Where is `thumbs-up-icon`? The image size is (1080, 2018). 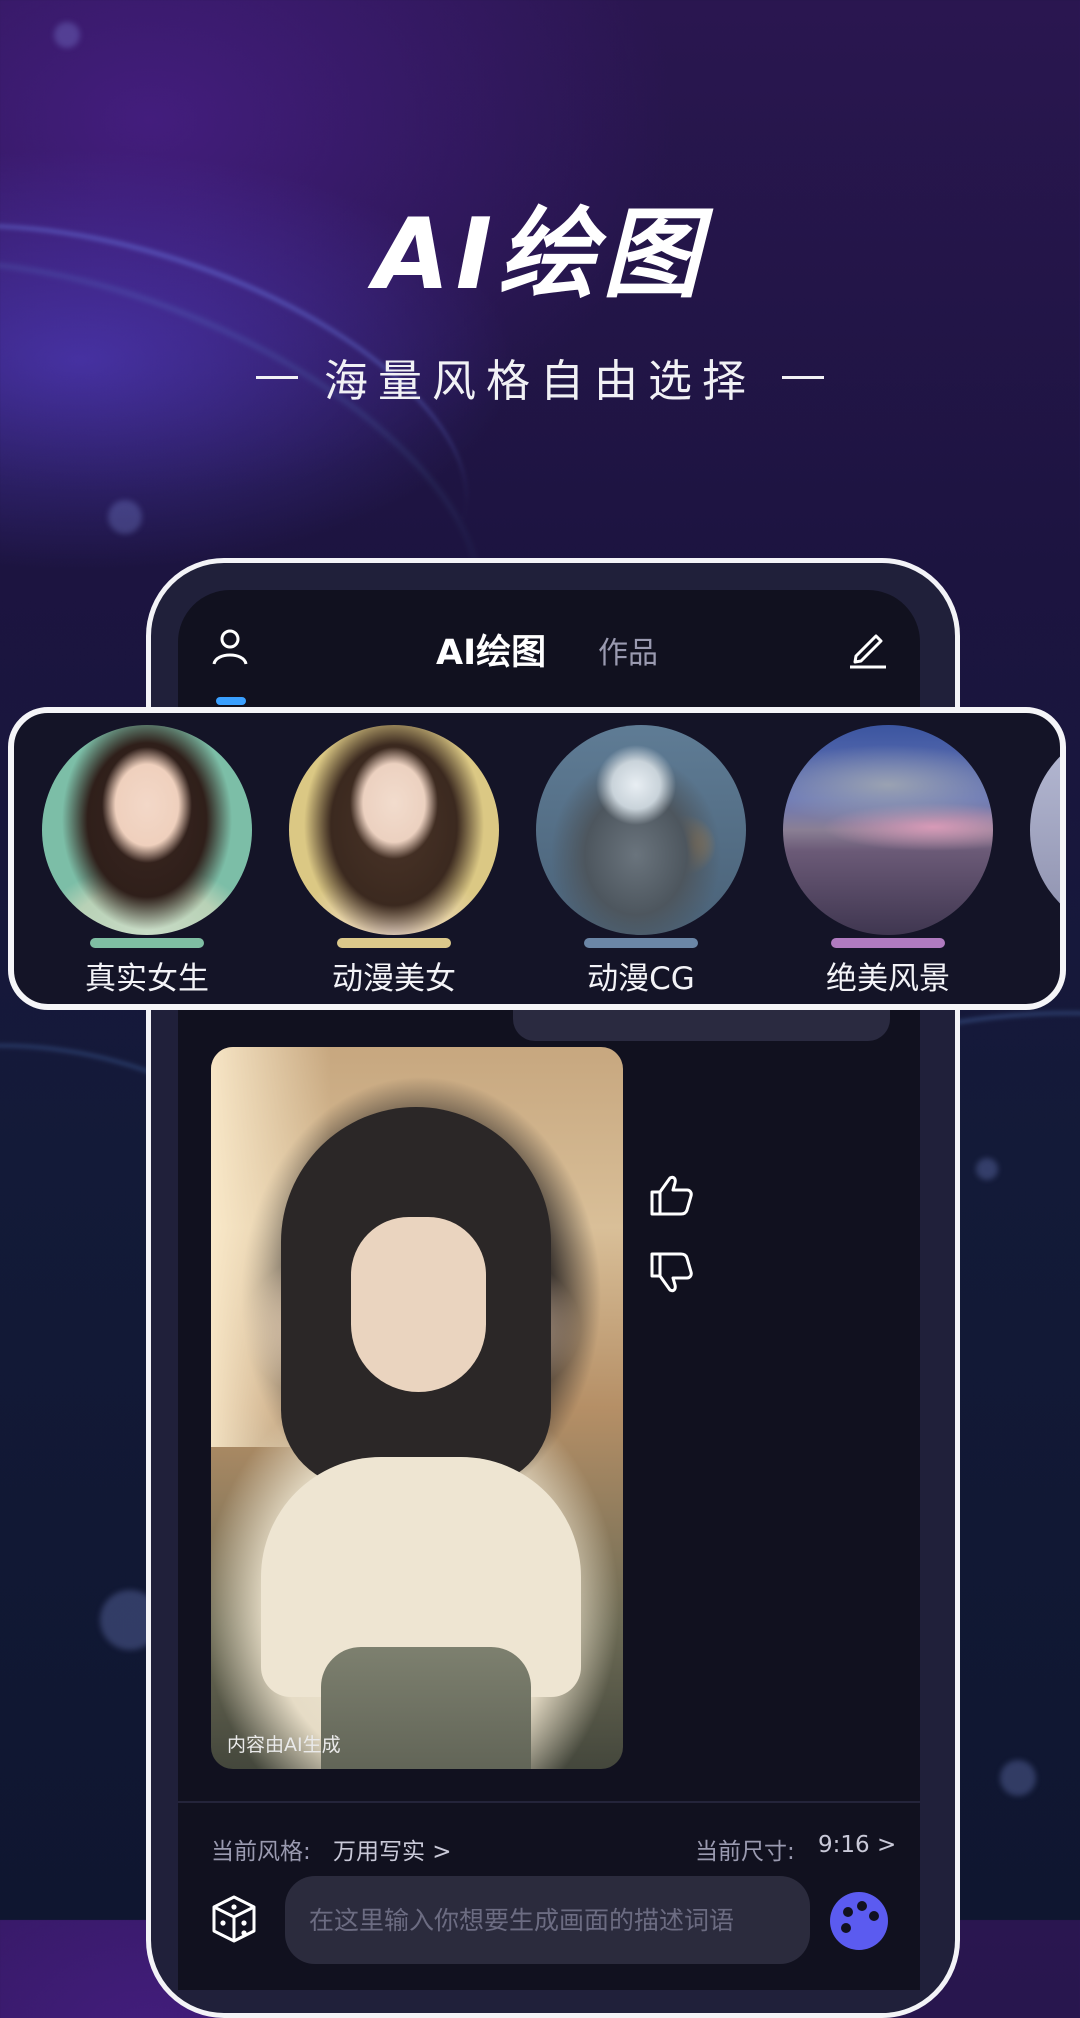
thumbs-up-icon is located at coordinates (671, 1195).